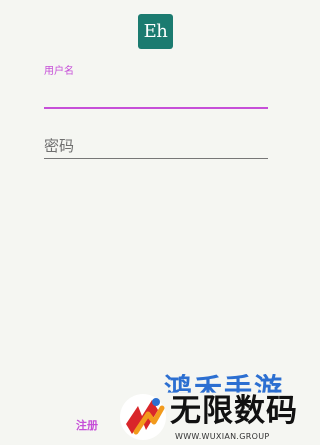 The height and width of the screenshot is (445, 320). What do you see at coordinates (156, 95) in the screenshot?
I see `username-input` at bounding box center [156, 95].